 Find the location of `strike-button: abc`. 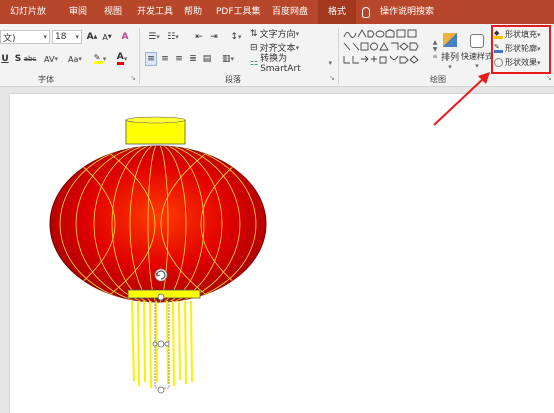

strike-button: abc is located at coordinates (30, 59).